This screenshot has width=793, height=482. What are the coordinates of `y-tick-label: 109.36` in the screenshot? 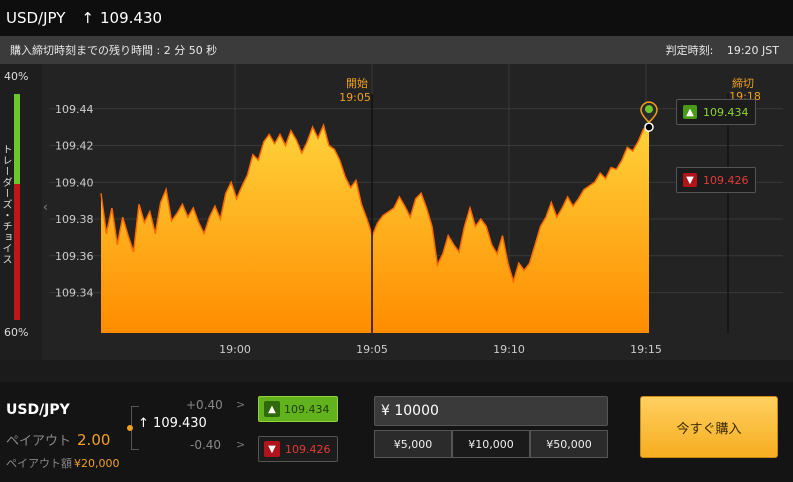 It's located at (74, 256).